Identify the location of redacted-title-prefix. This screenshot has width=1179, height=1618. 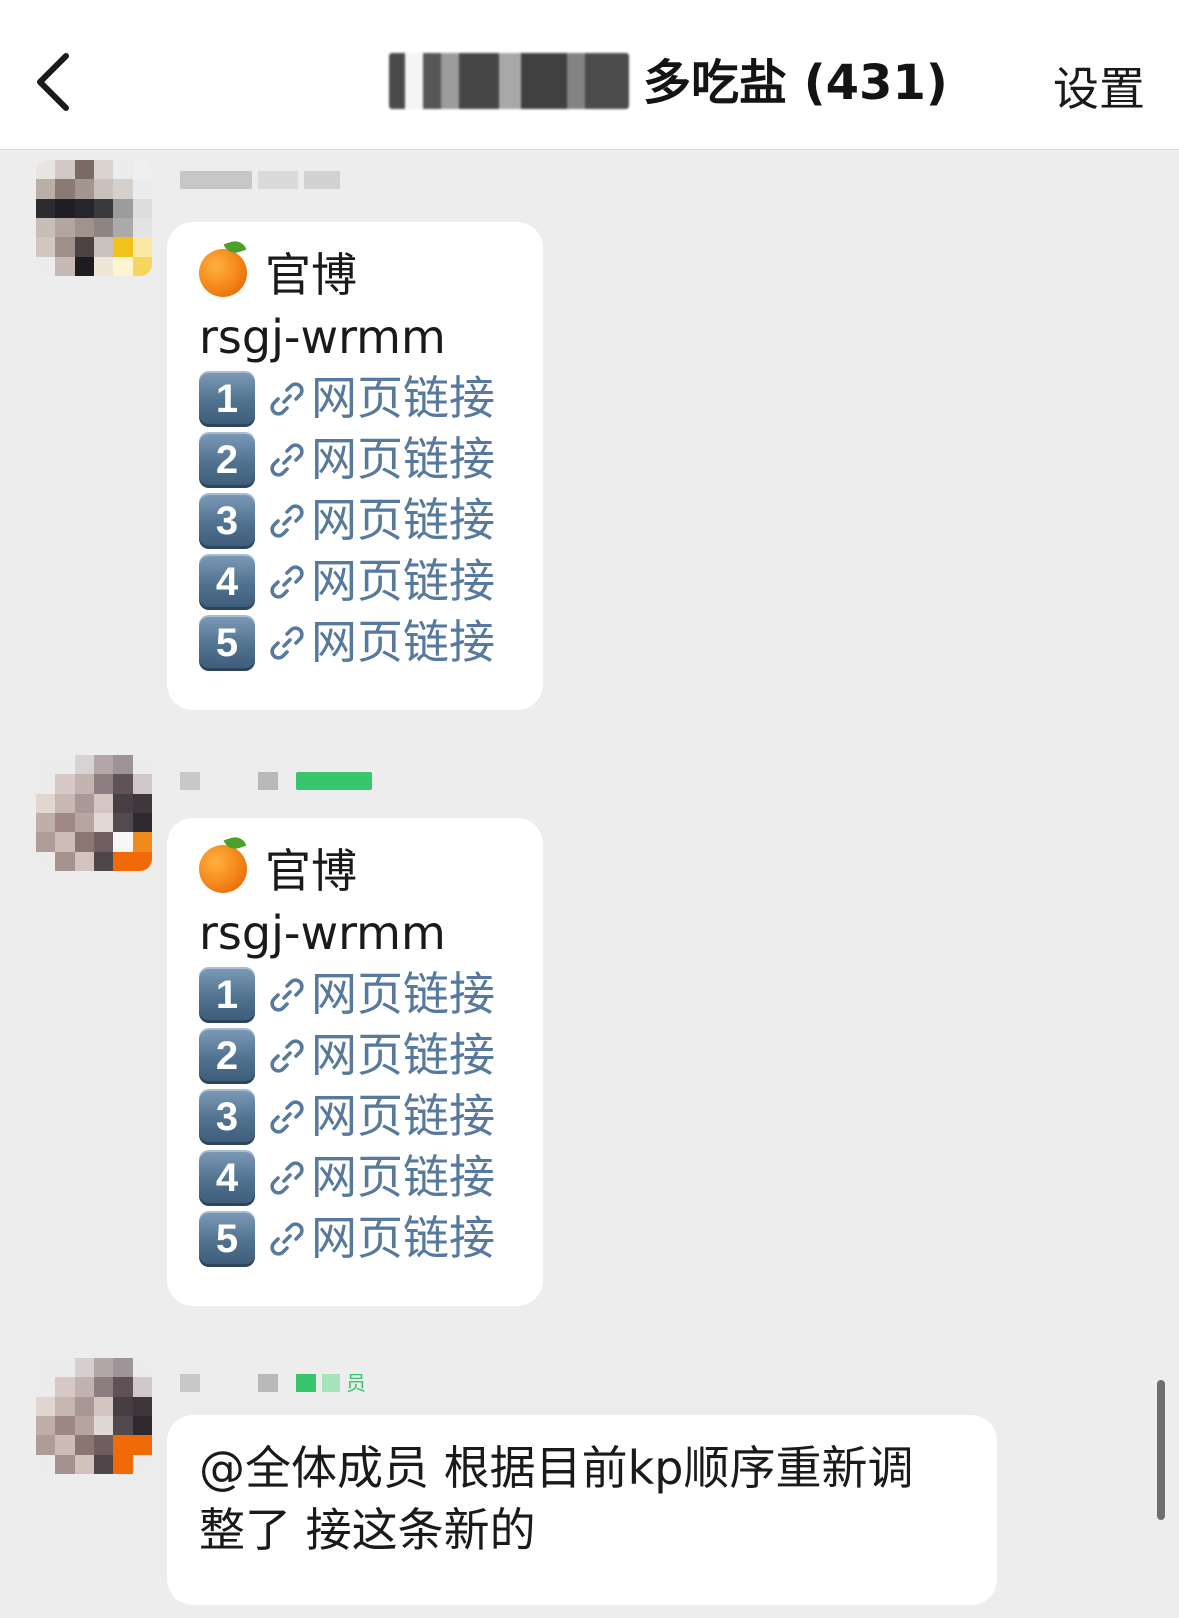
(509, 81).